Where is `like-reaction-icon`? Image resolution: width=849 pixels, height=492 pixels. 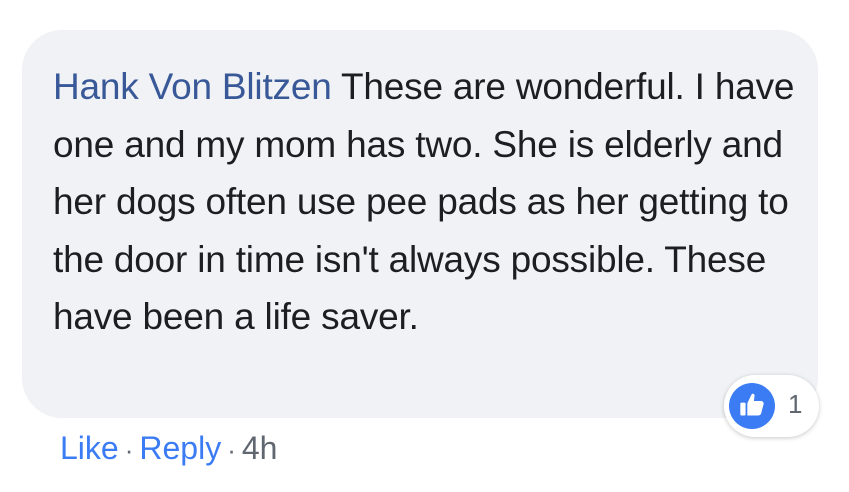
like-reaction-icon is located at coordinates (752, 406).